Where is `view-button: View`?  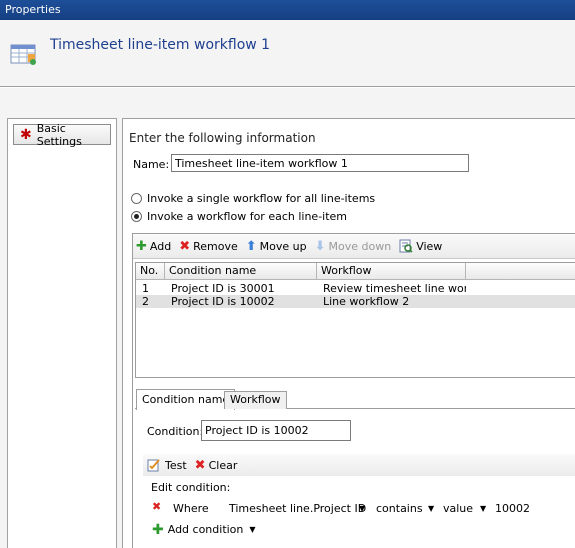
view-button: View is located at coordinates (420, 246).